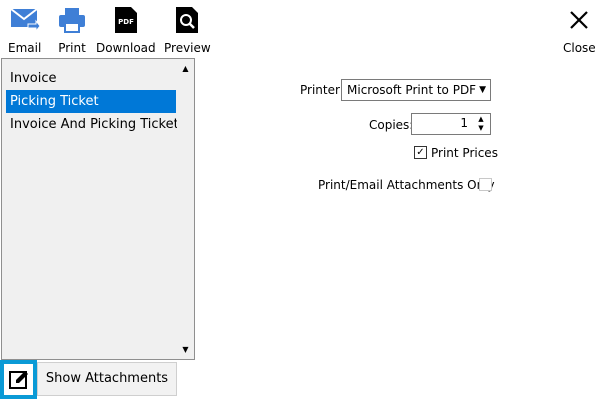  What do you see at coordinates (451, 124) in the screenshot?
I see `copies-stepper: 1 ▲ ▼` at bounding box center [451, 124].